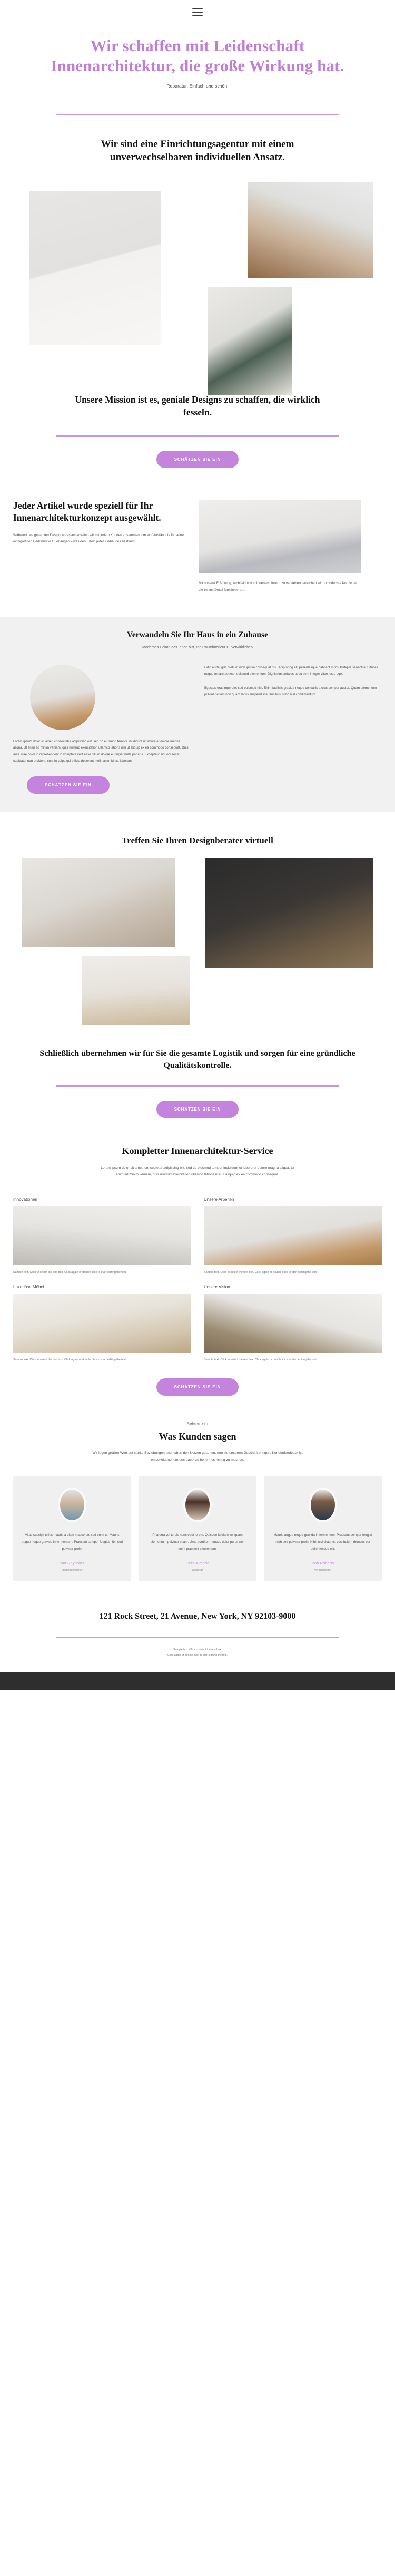 The height and width of the screenshot is (2576, 395). Describe the element at coordinates (197, 114) in the screenshot. I see `hero-divider` at that location.